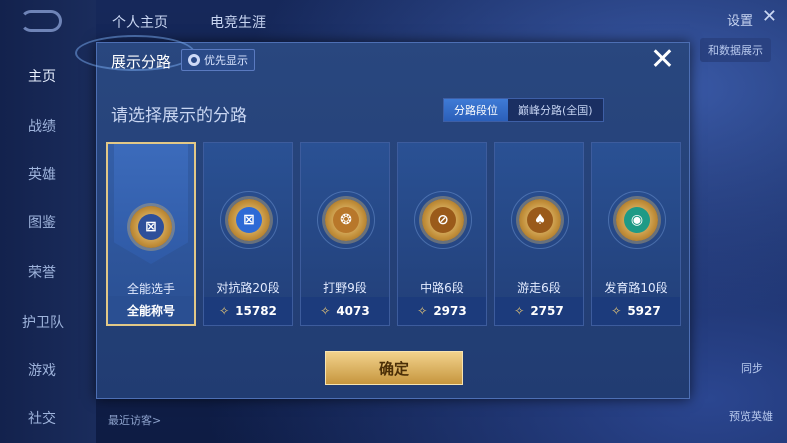 This screenshot has width=787, height=443. What do you see at coordinates (735, 50) in the screenshot?
I see `data-display-button: 和数据展示` at bounding box center [735, 50].